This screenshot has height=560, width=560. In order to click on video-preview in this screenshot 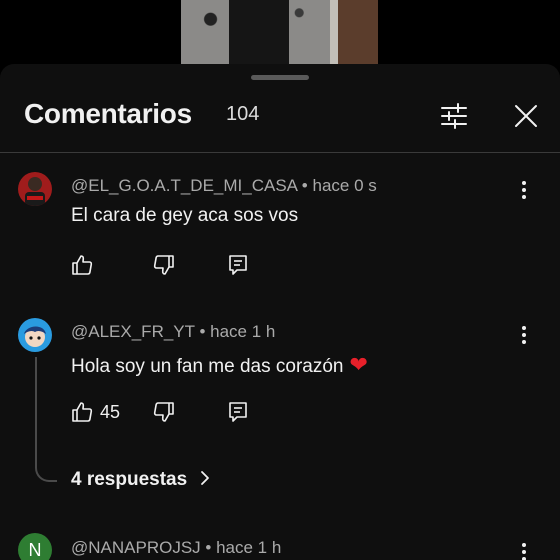, I will do `click(280, 32)`.